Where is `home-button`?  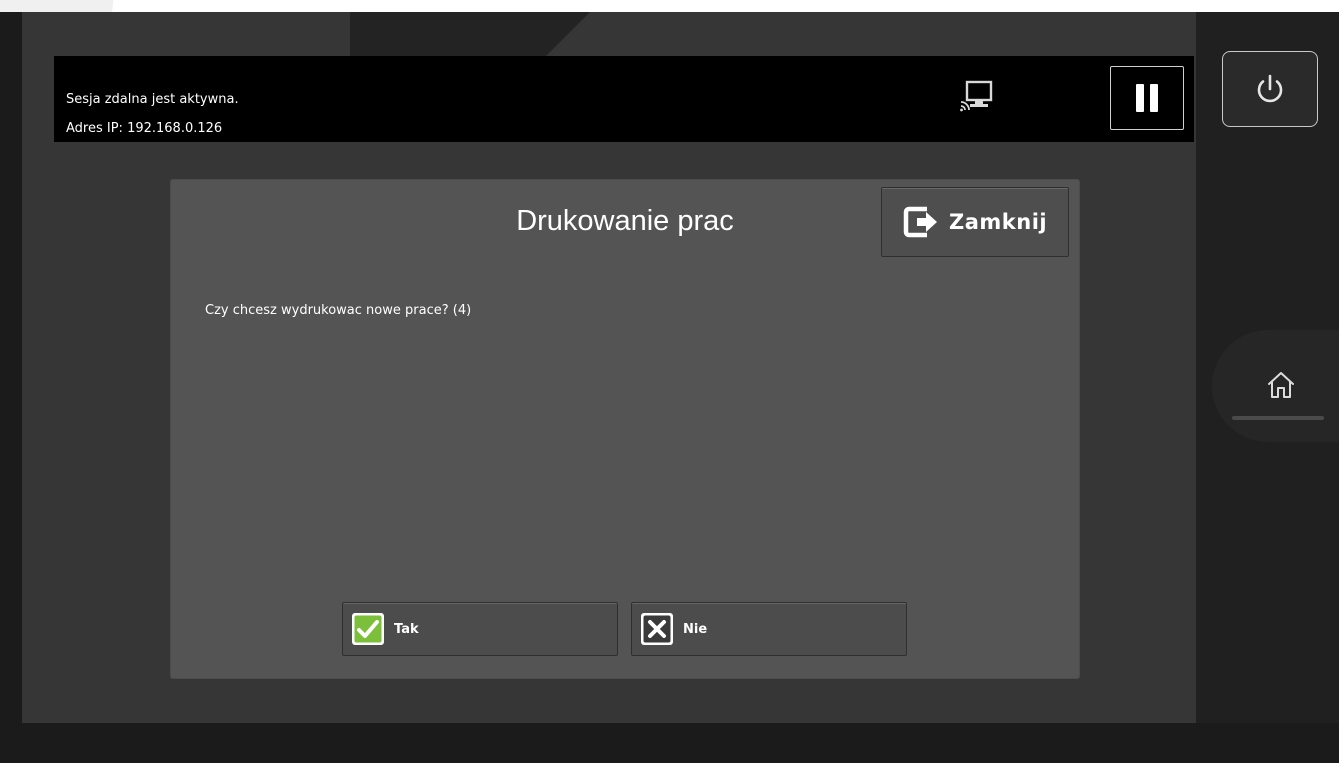
home-button is located at coordinates (1281, 385).